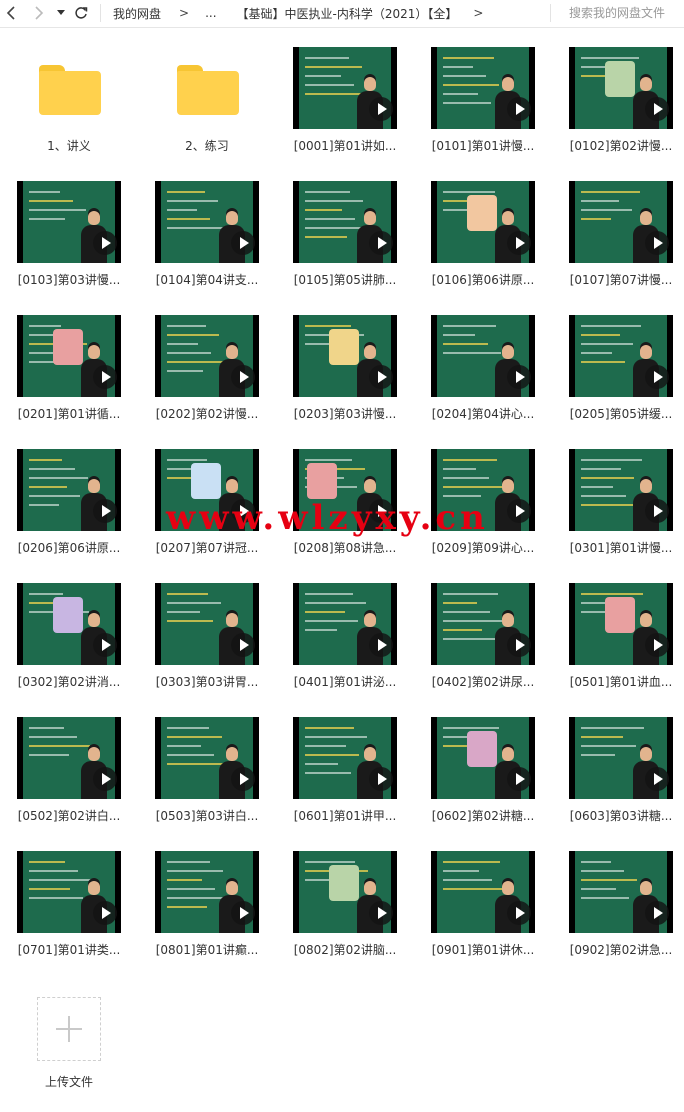 This screenshot has width=684, height=1112. I want to click on folder-item: 1、讲义, so click(82, 112).